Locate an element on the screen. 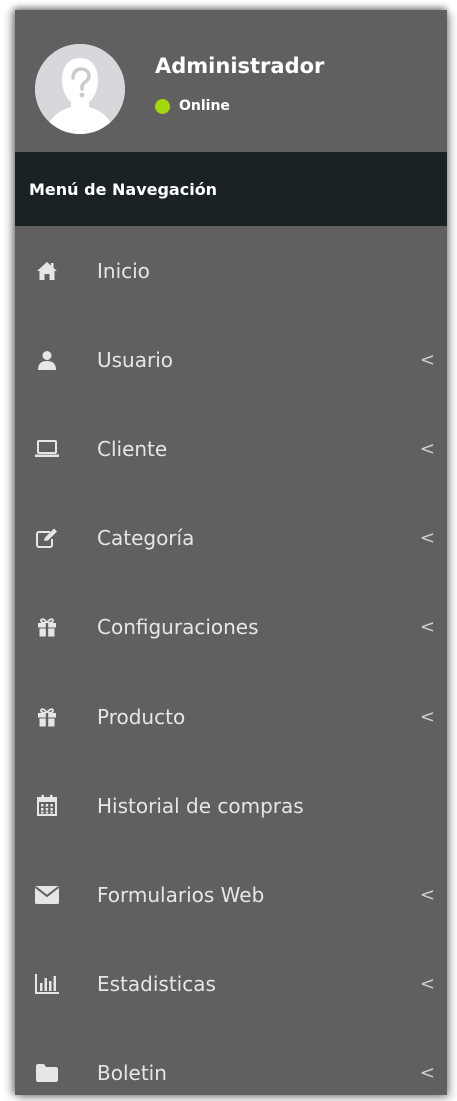  nav-item-label: Boletin is located at coordinates (132, 1073).